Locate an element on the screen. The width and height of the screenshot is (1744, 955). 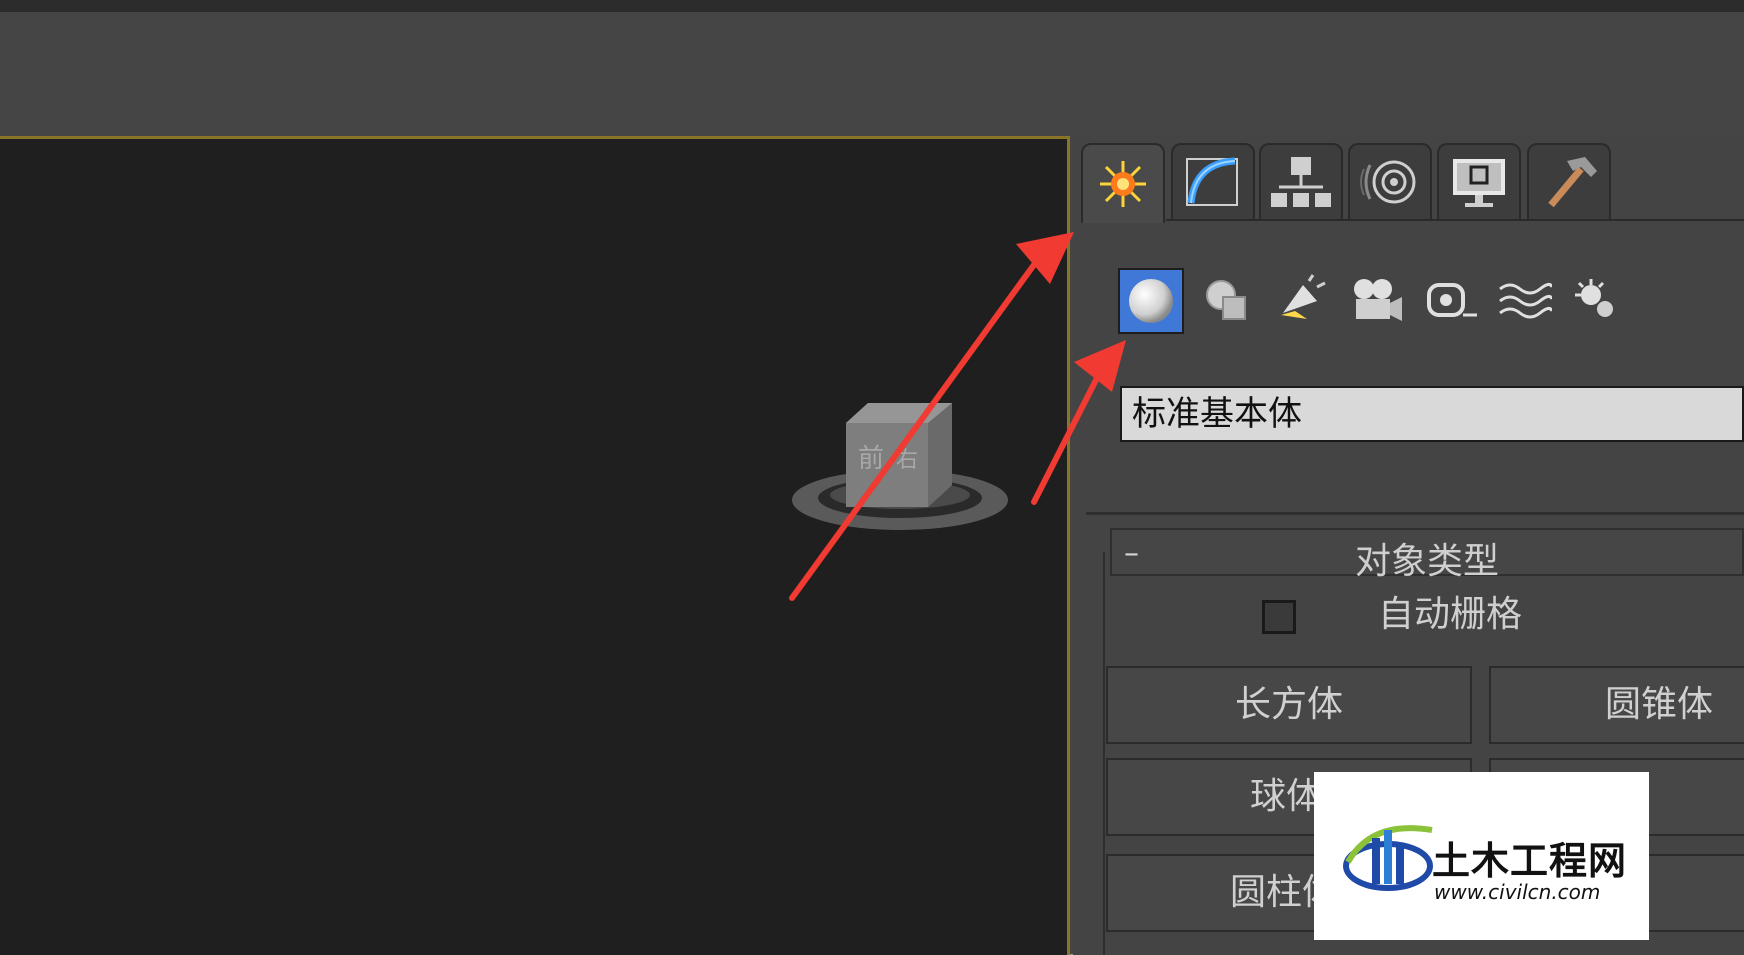
display-monitor-icon is located at coordinates (1479, 183).